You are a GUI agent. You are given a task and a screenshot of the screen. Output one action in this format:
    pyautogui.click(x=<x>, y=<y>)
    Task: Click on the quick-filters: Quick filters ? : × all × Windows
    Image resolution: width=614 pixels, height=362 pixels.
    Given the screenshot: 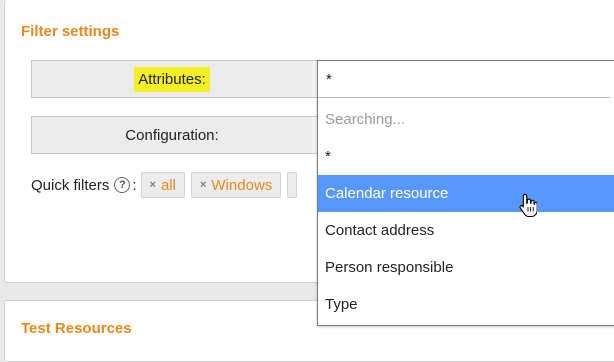 What is the action you would take?
    pyautogui.click(x=167, y=185)
    